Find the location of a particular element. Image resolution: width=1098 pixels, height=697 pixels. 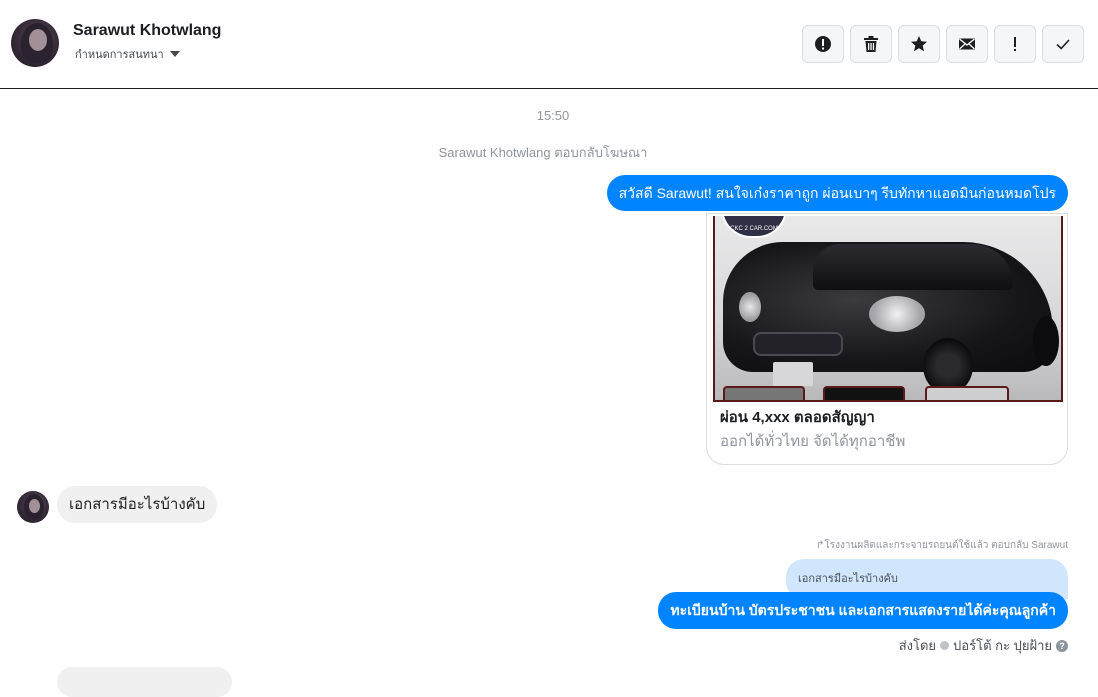

envelope-icon is located at coordinates (967, 44).